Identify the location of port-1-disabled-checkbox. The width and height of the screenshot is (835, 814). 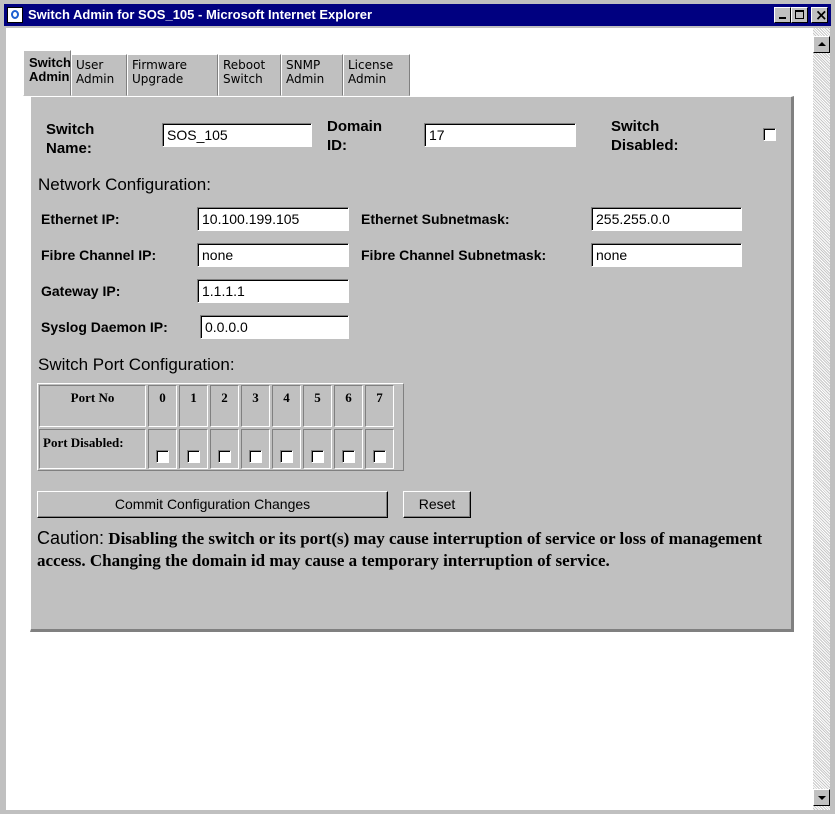
(193, 456).